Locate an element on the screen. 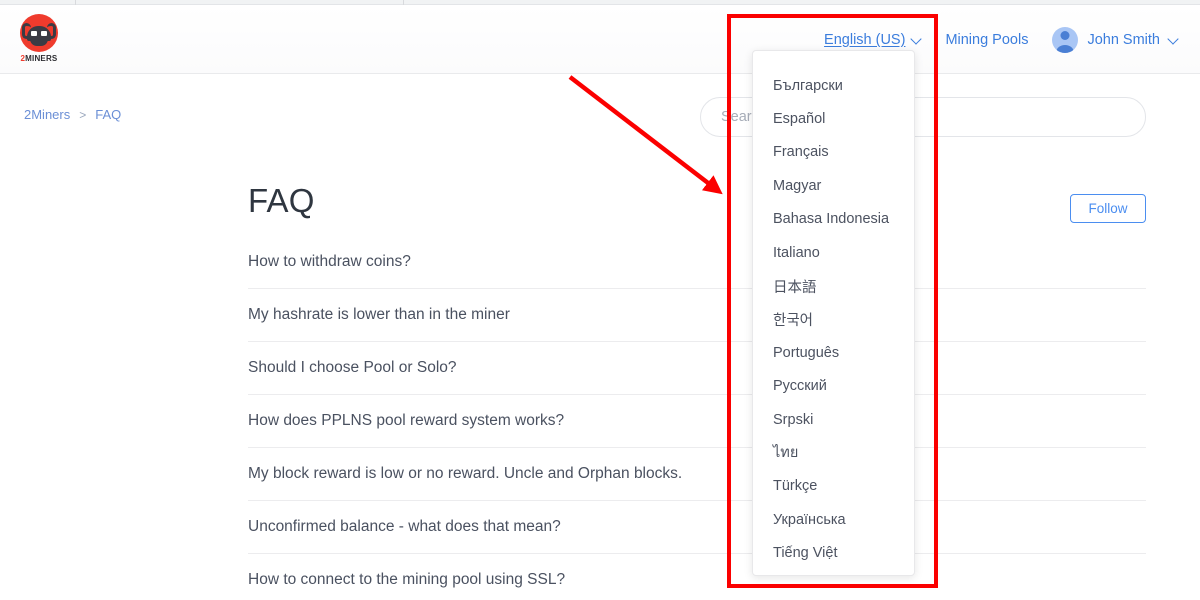  language-option: Español is located at coordinates (833, 118).